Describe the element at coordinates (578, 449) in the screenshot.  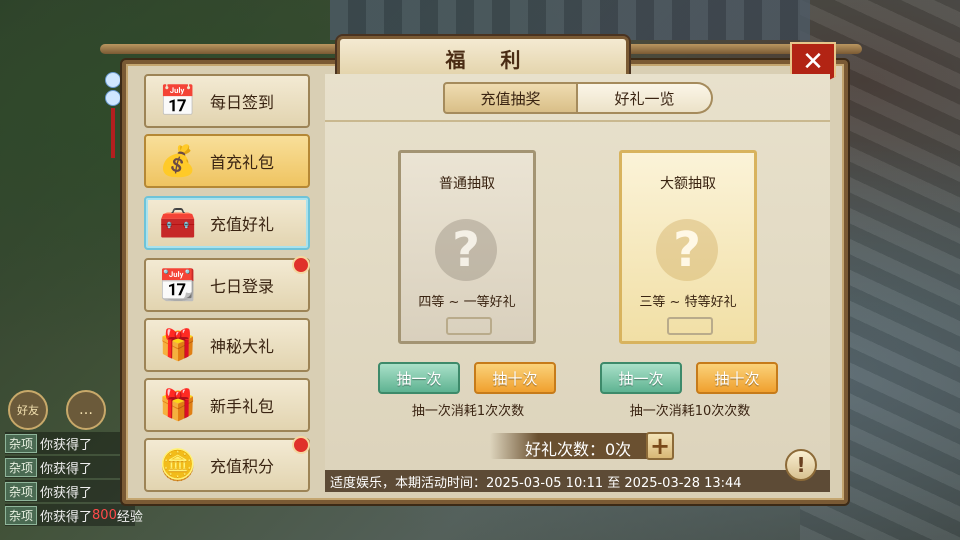
I see `draw-count-label: 好礼次数：0次` at that location.